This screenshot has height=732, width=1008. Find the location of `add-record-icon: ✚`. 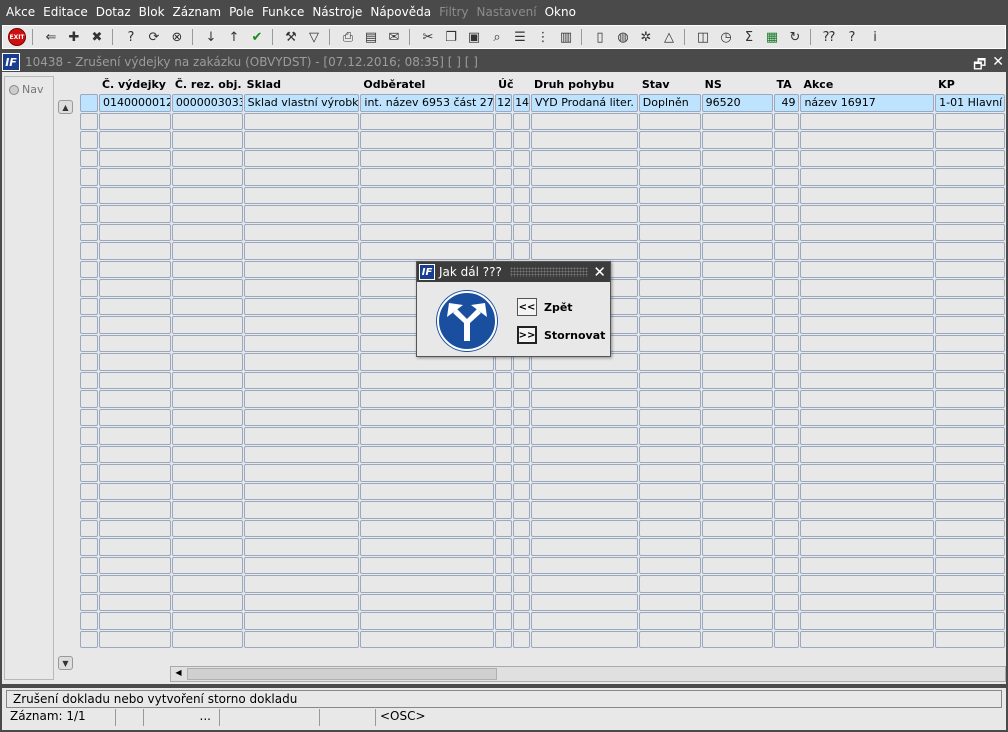

add-record-icon: ✚ is located at coordinates (74, 37).